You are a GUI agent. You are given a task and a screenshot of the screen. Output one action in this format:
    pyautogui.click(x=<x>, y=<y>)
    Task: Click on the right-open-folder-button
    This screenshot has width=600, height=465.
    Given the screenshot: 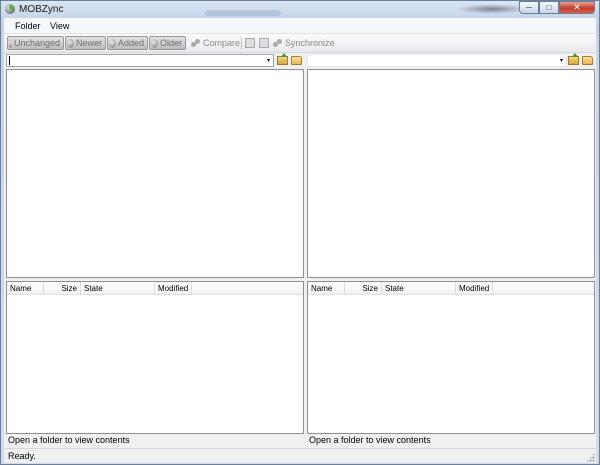 What is the action you would take?
    pyautogui.click(x=588, y=60)
    